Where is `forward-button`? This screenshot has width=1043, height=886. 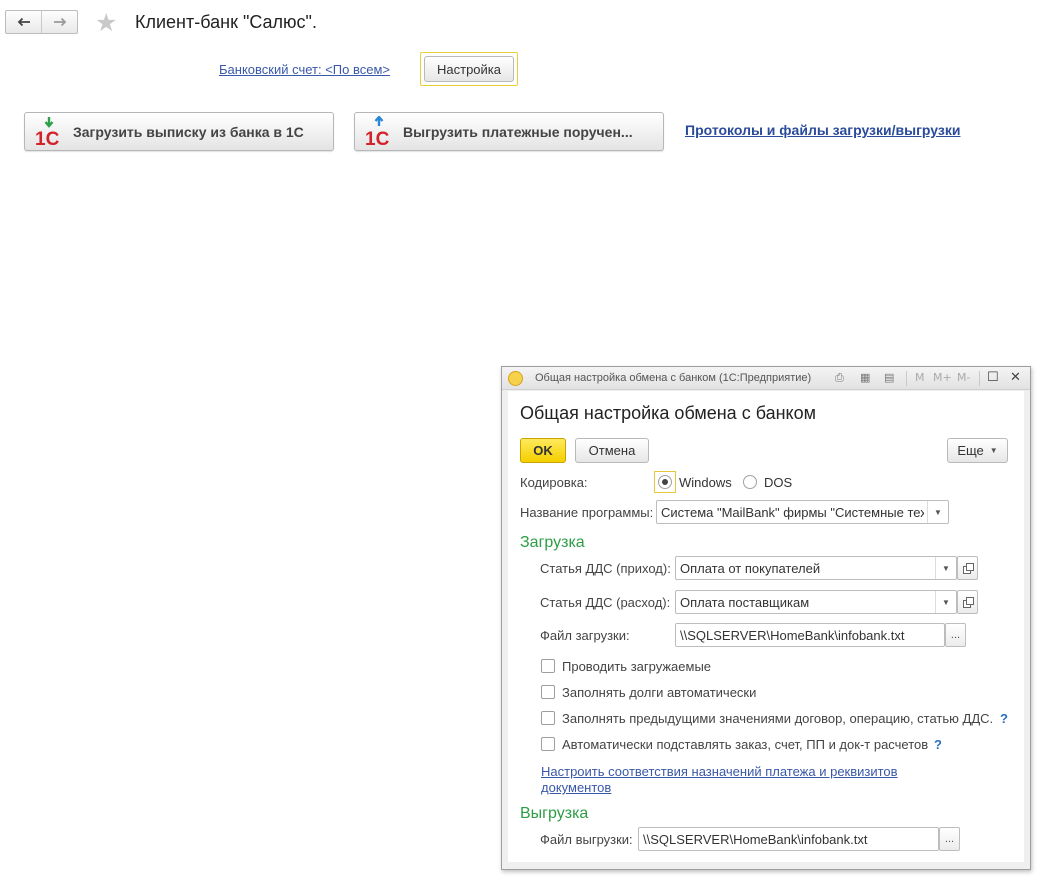 forward-button is located at coordinates (59, 22).